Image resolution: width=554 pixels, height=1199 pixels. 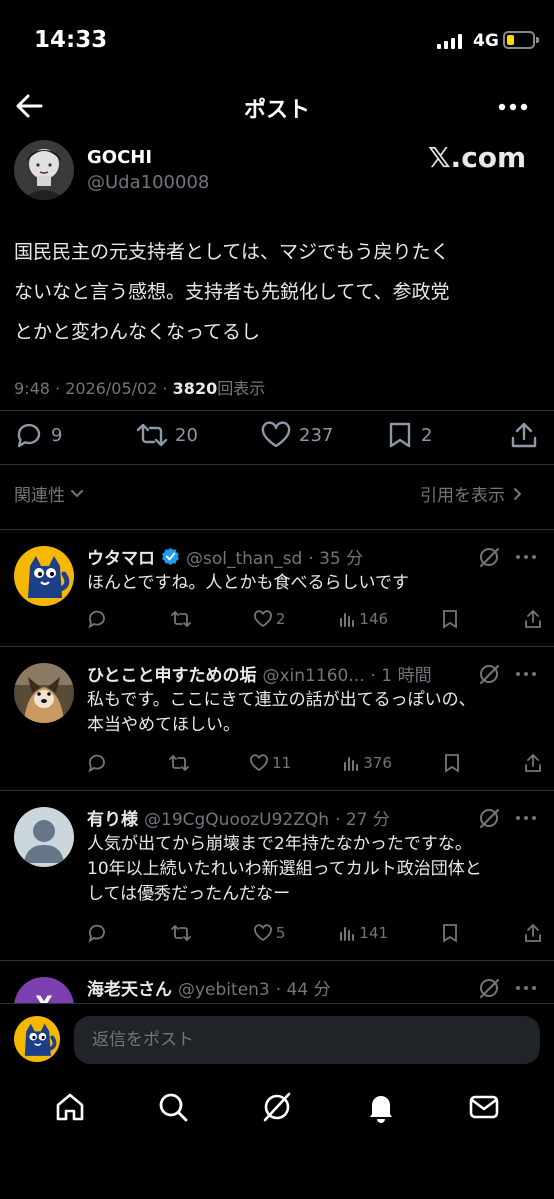 I want to click on notifications-icon, so click(x=381, y=1107).